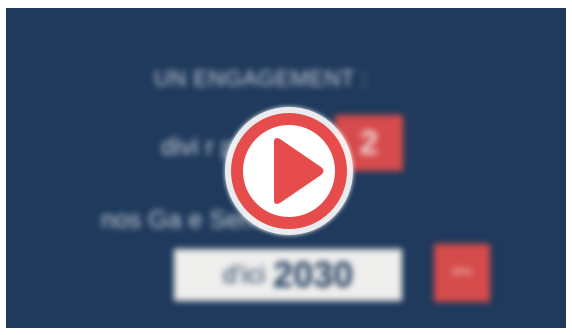 This screenshot has width=572, height=335. Describe the element at coordinates (244, 274) in the screenshot. I see `date-prefix: d'ici` at that location.